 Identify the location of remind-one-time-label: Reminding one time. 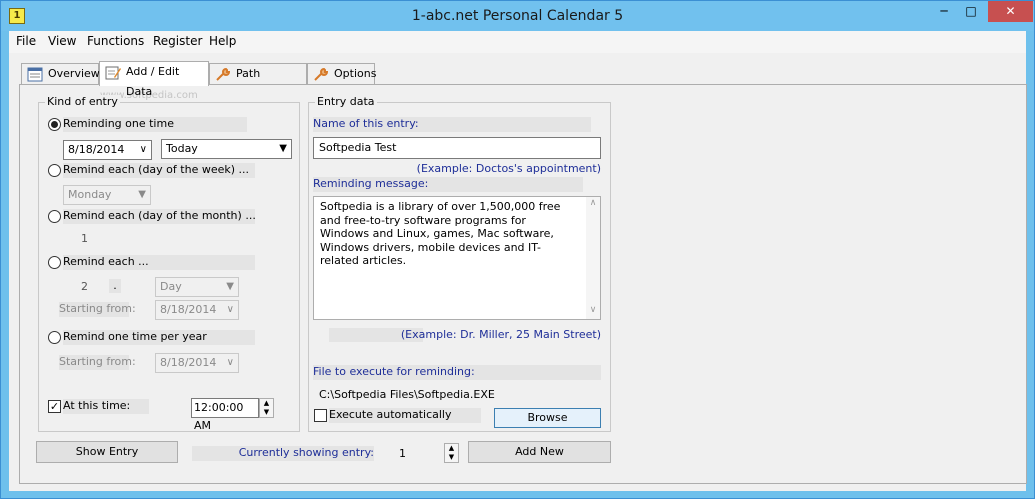
(155, 124).